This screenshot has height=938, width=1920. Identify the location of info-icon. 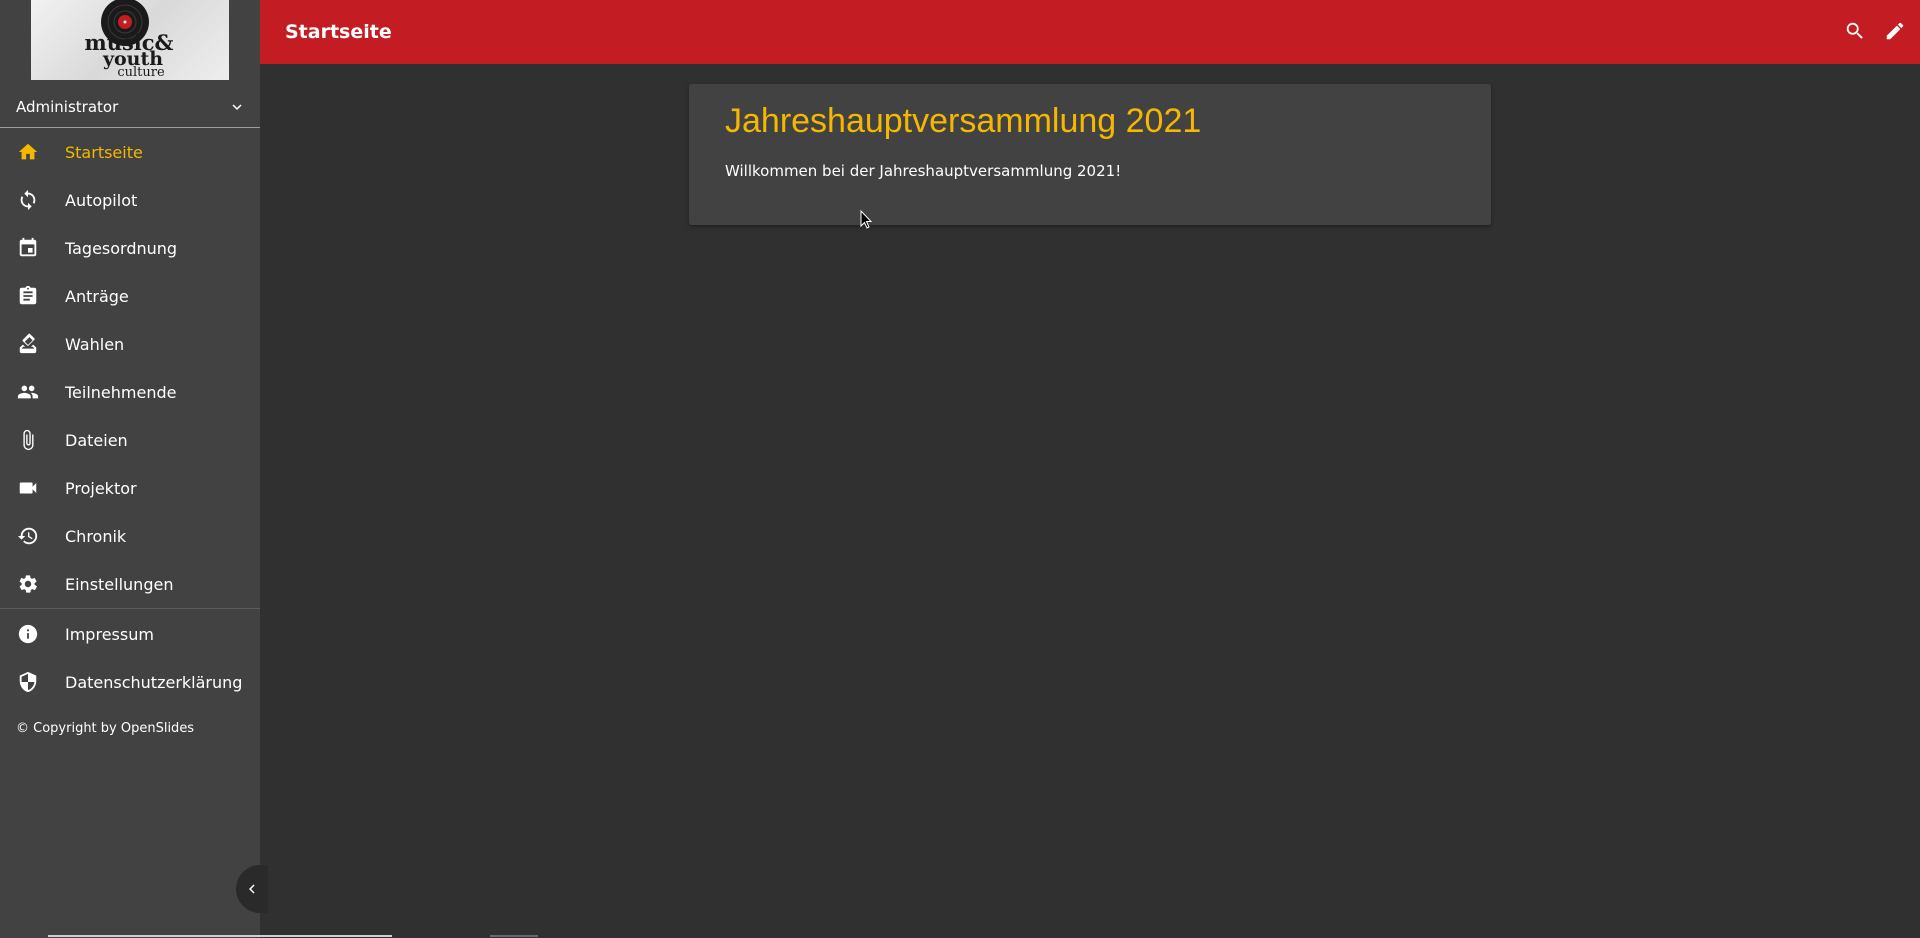
(28, 634).